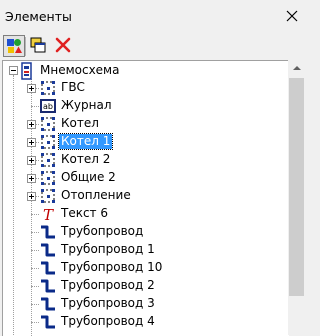  I want to click on close-icon, so click(292, 16).